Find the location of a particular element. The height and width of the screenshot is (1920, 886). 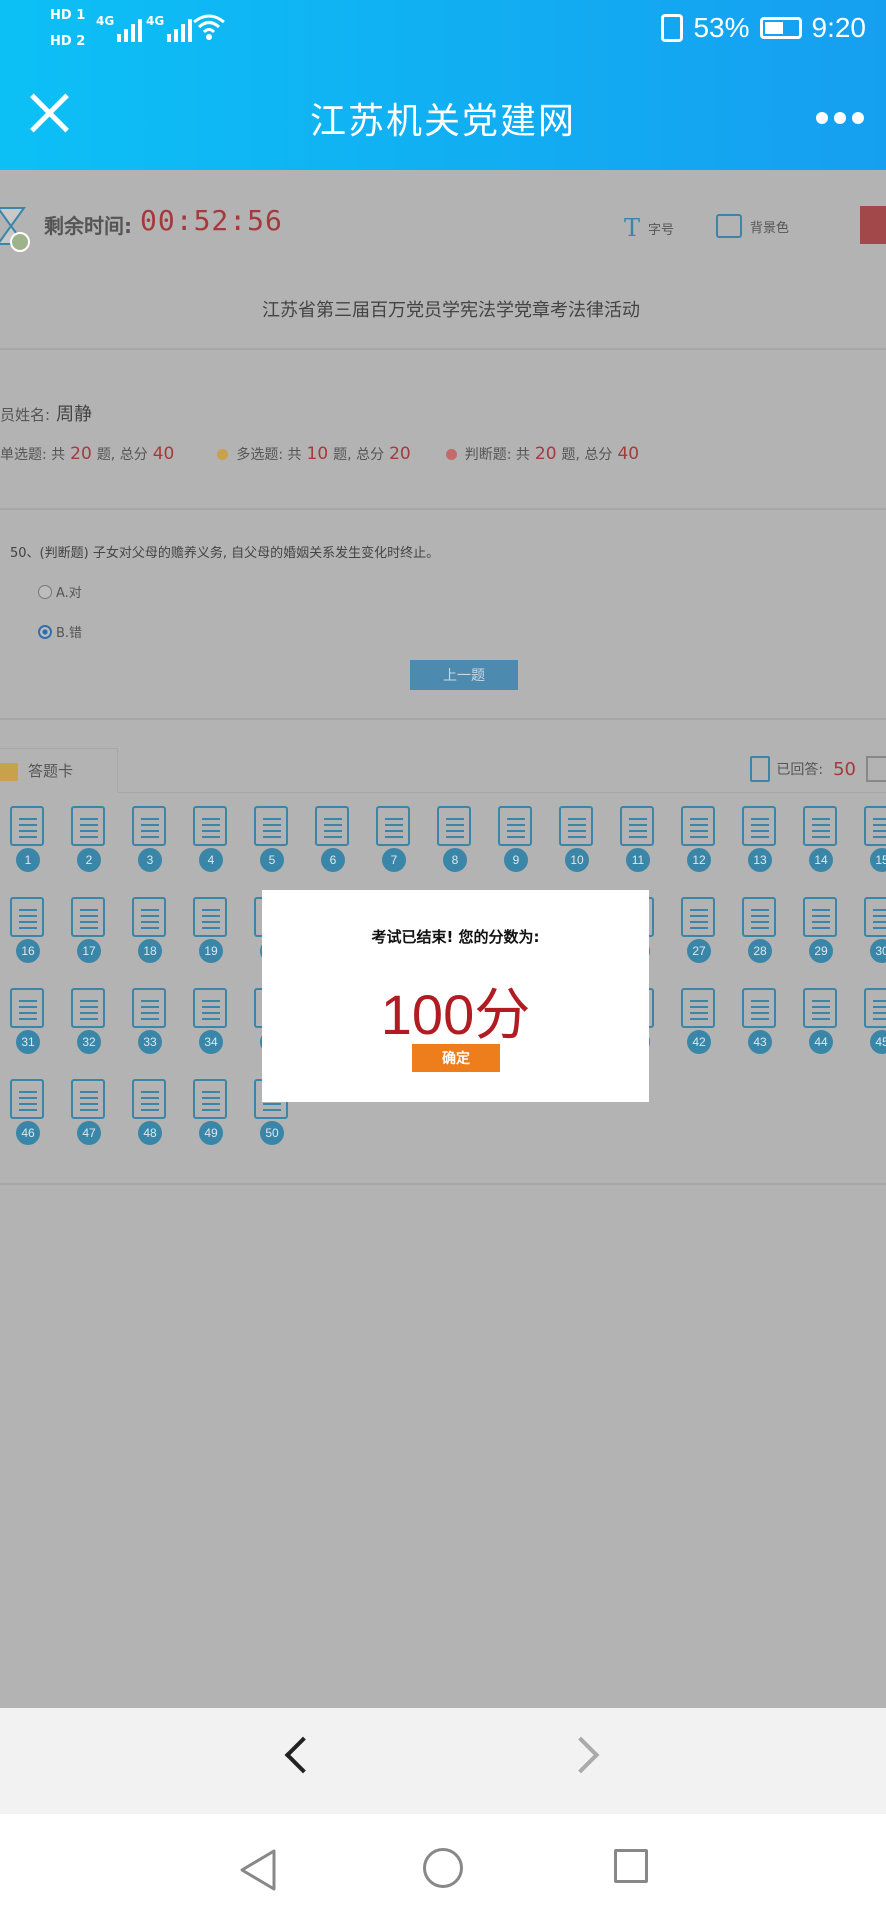

question-card-item: 1 is located at coordinates (27, 837).